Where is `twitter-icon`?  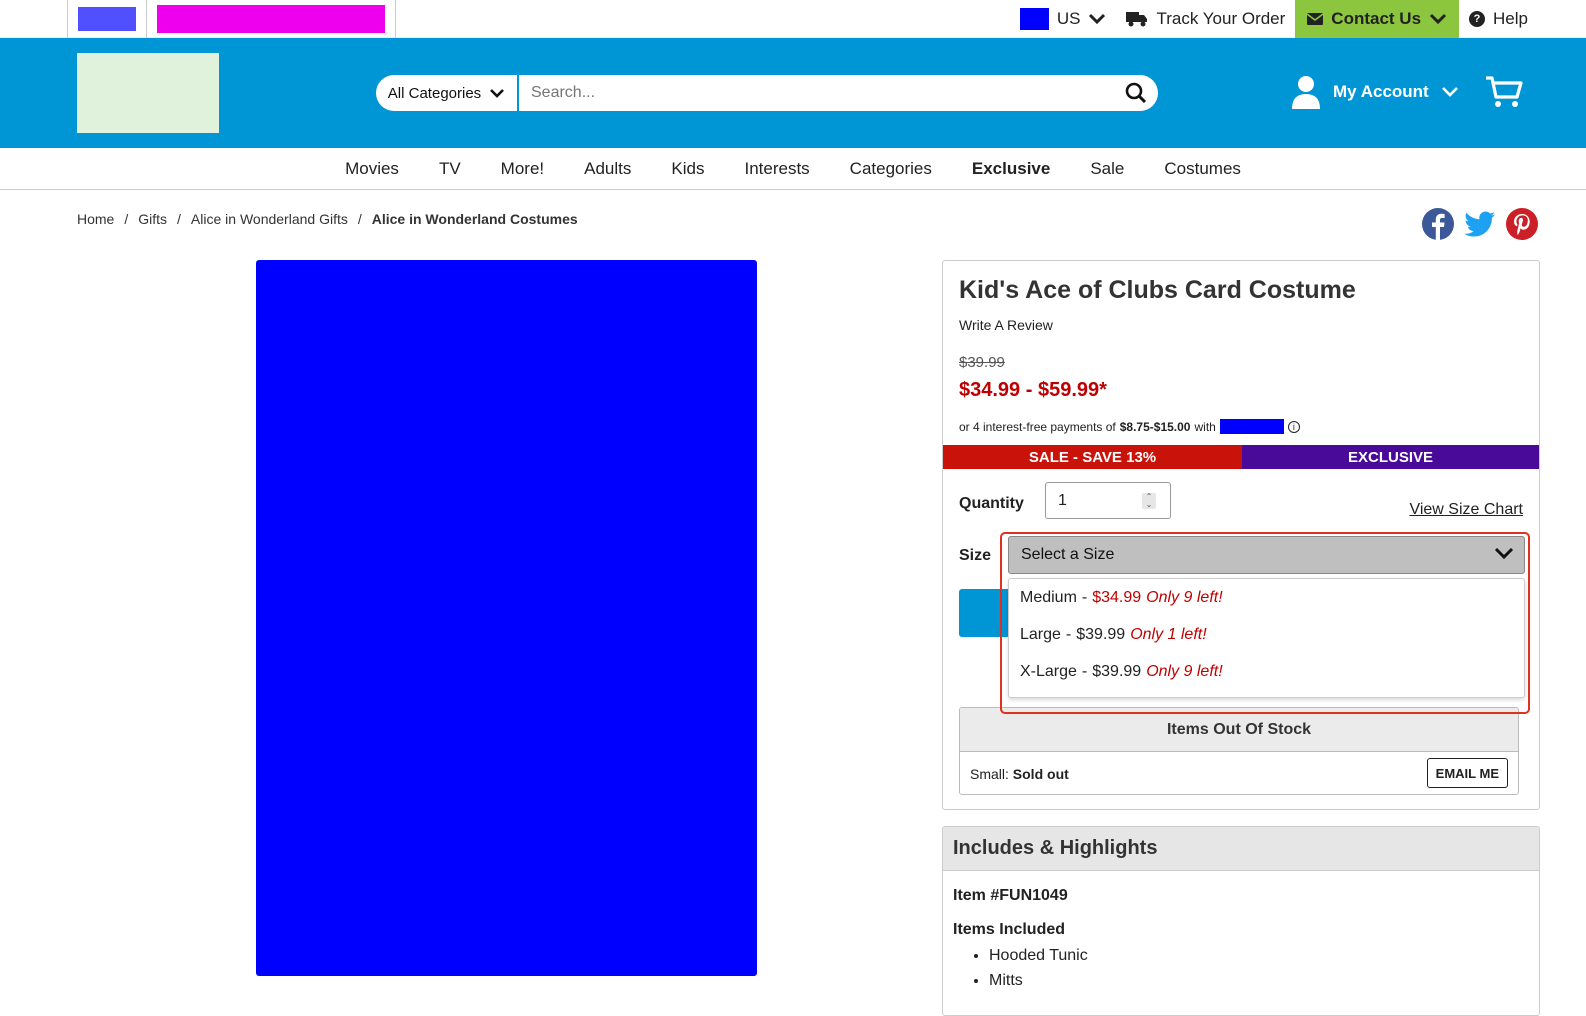
twitter-icon is located at coordinates (1480, 224).